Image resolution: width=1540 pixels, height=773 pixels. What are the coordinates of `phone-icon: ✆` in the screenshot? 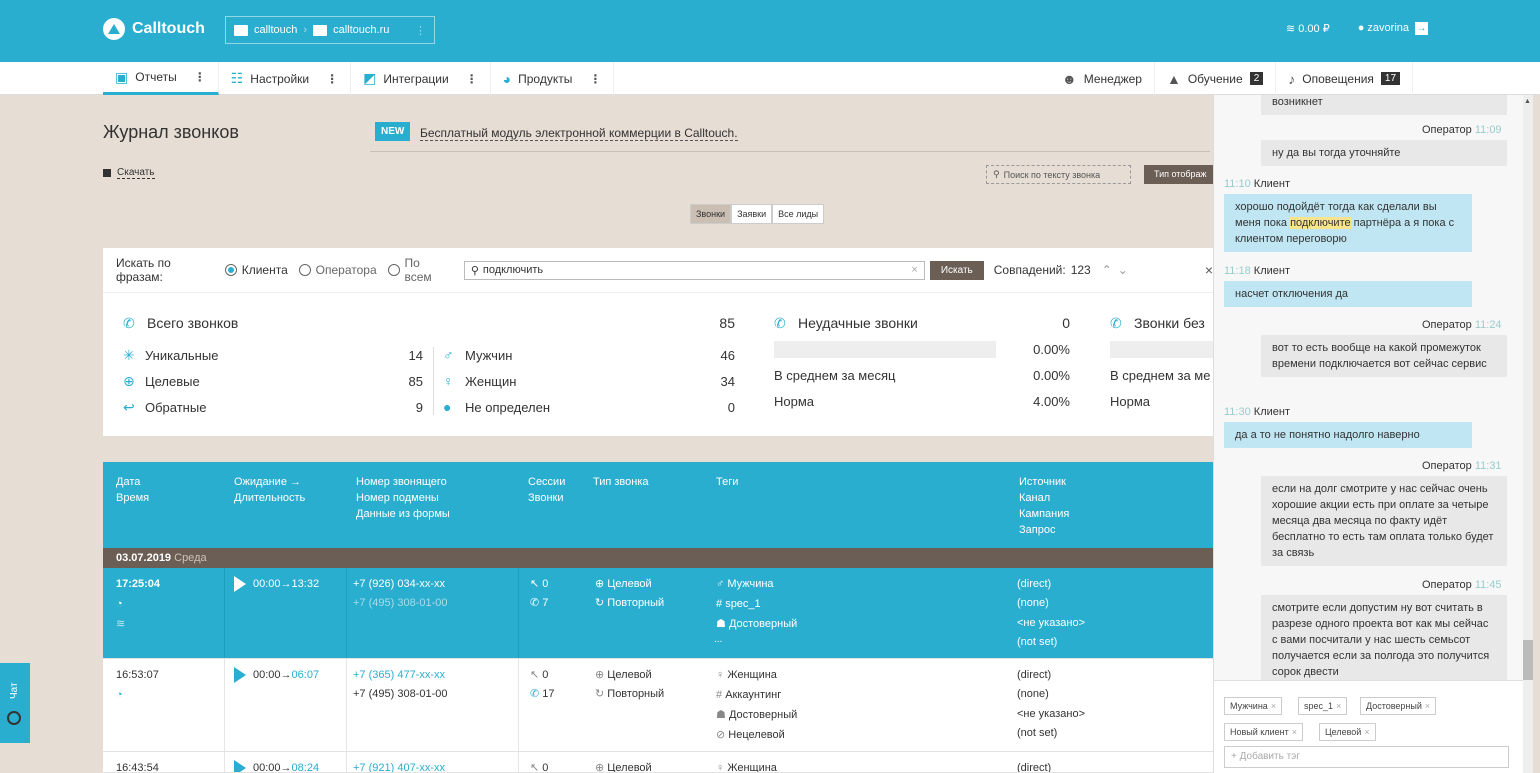 It's located at (535, 694).